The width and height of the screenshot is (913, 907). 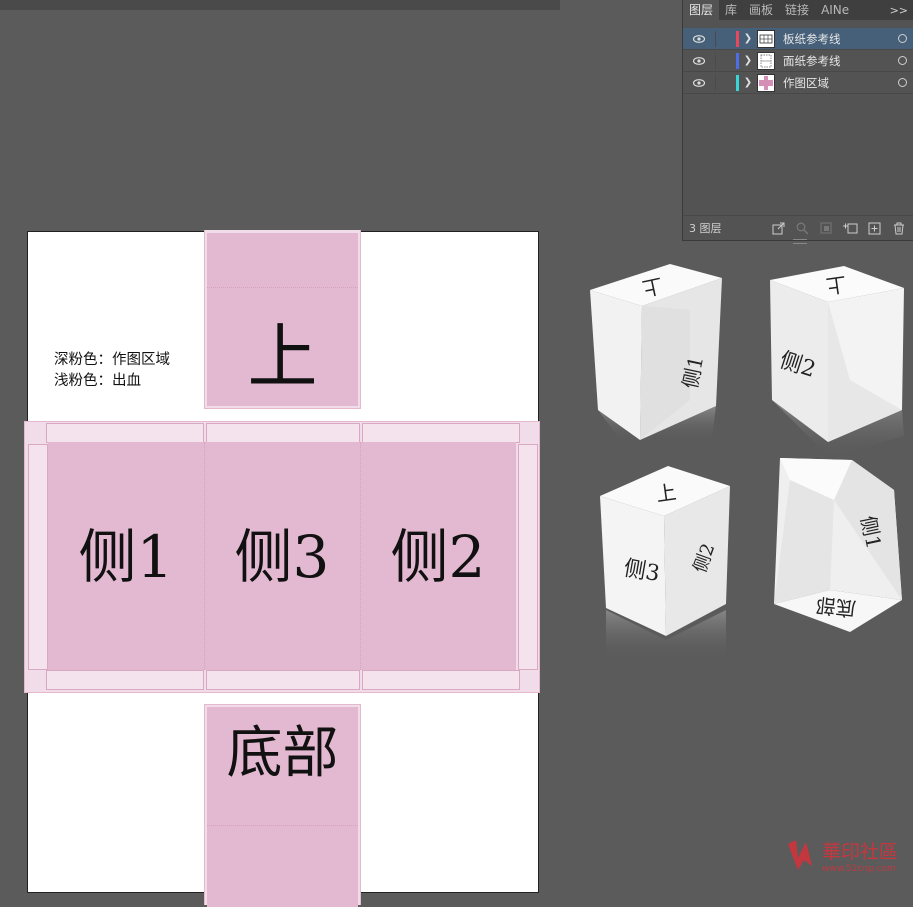 What do you see at coordinates (778, 228) in the screenshot?
I see `export-icon` at bounding box center [778, 228].